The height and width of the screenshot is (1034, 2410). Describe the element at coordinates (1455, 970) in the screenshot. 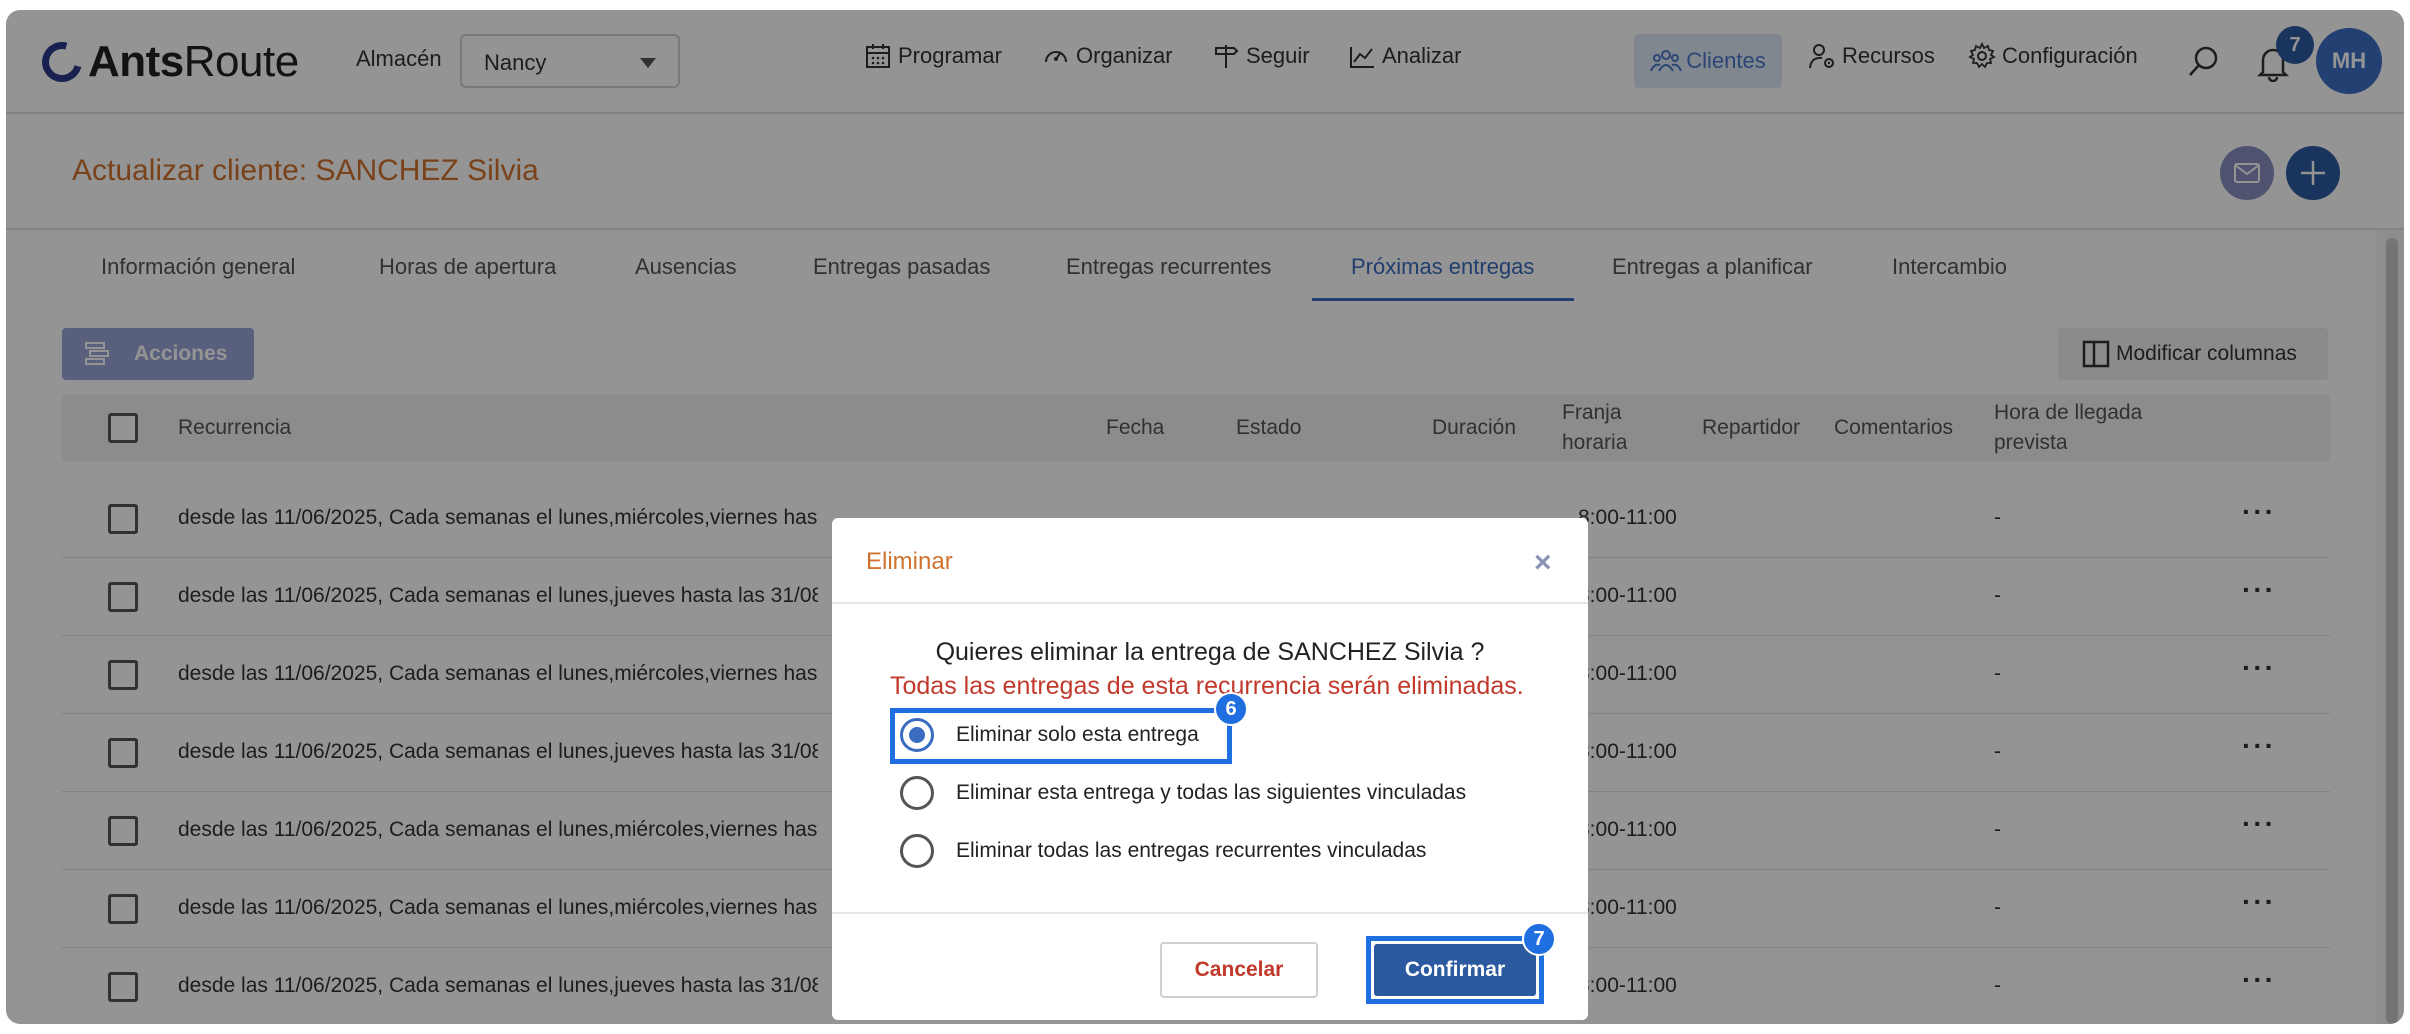

I see `confirm-button: Confirmar` at that location.